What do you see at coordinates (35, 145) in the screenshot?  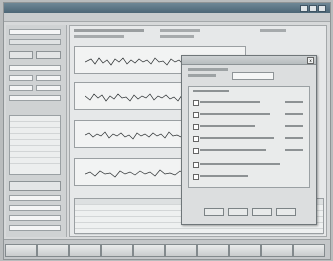 I see `sidebar-list` at bounding box center [35, 145].